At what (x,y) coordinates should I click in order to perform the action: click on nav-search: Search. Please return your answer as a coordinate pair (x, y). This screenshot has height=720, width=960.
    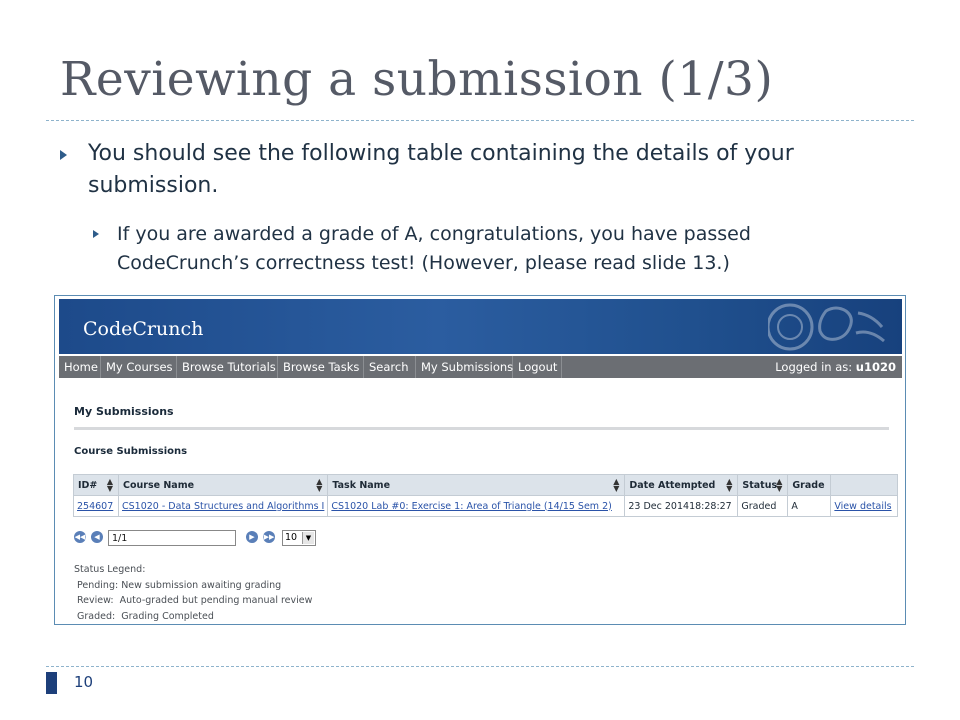
    Looking at the image, I should click on (390, 367).